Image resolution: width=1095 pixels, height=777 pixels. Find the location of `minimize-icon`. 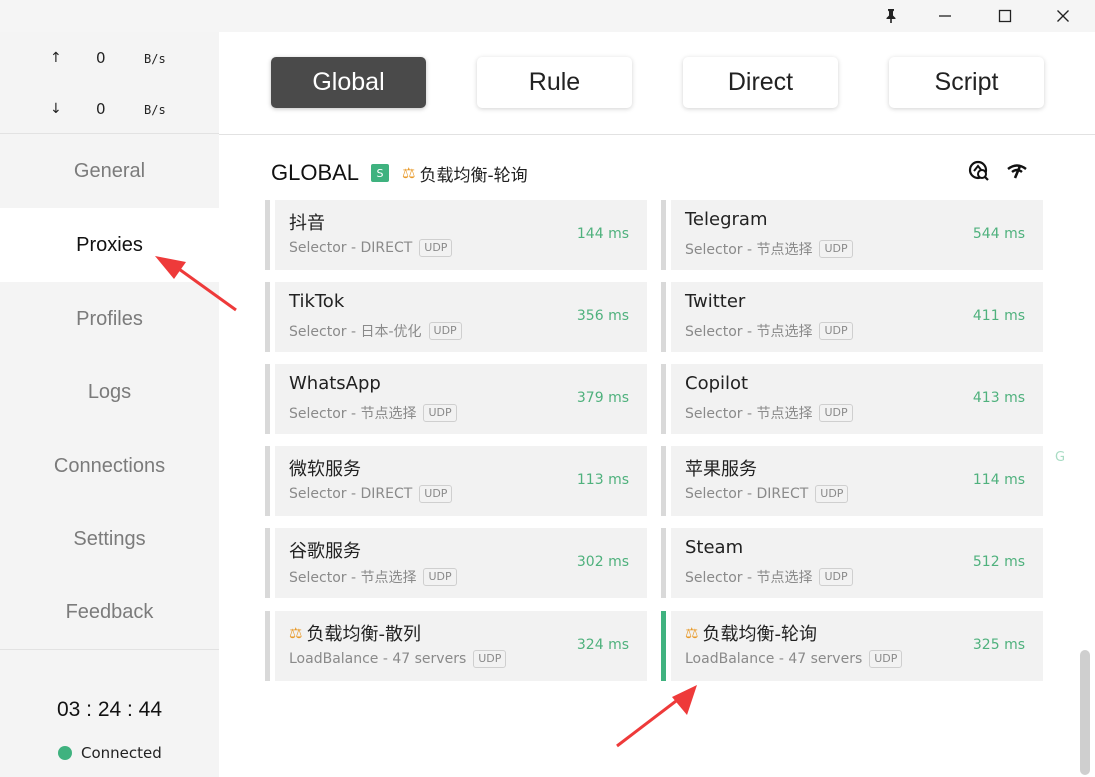

minimize-icon is located at coordinates (945, 16).